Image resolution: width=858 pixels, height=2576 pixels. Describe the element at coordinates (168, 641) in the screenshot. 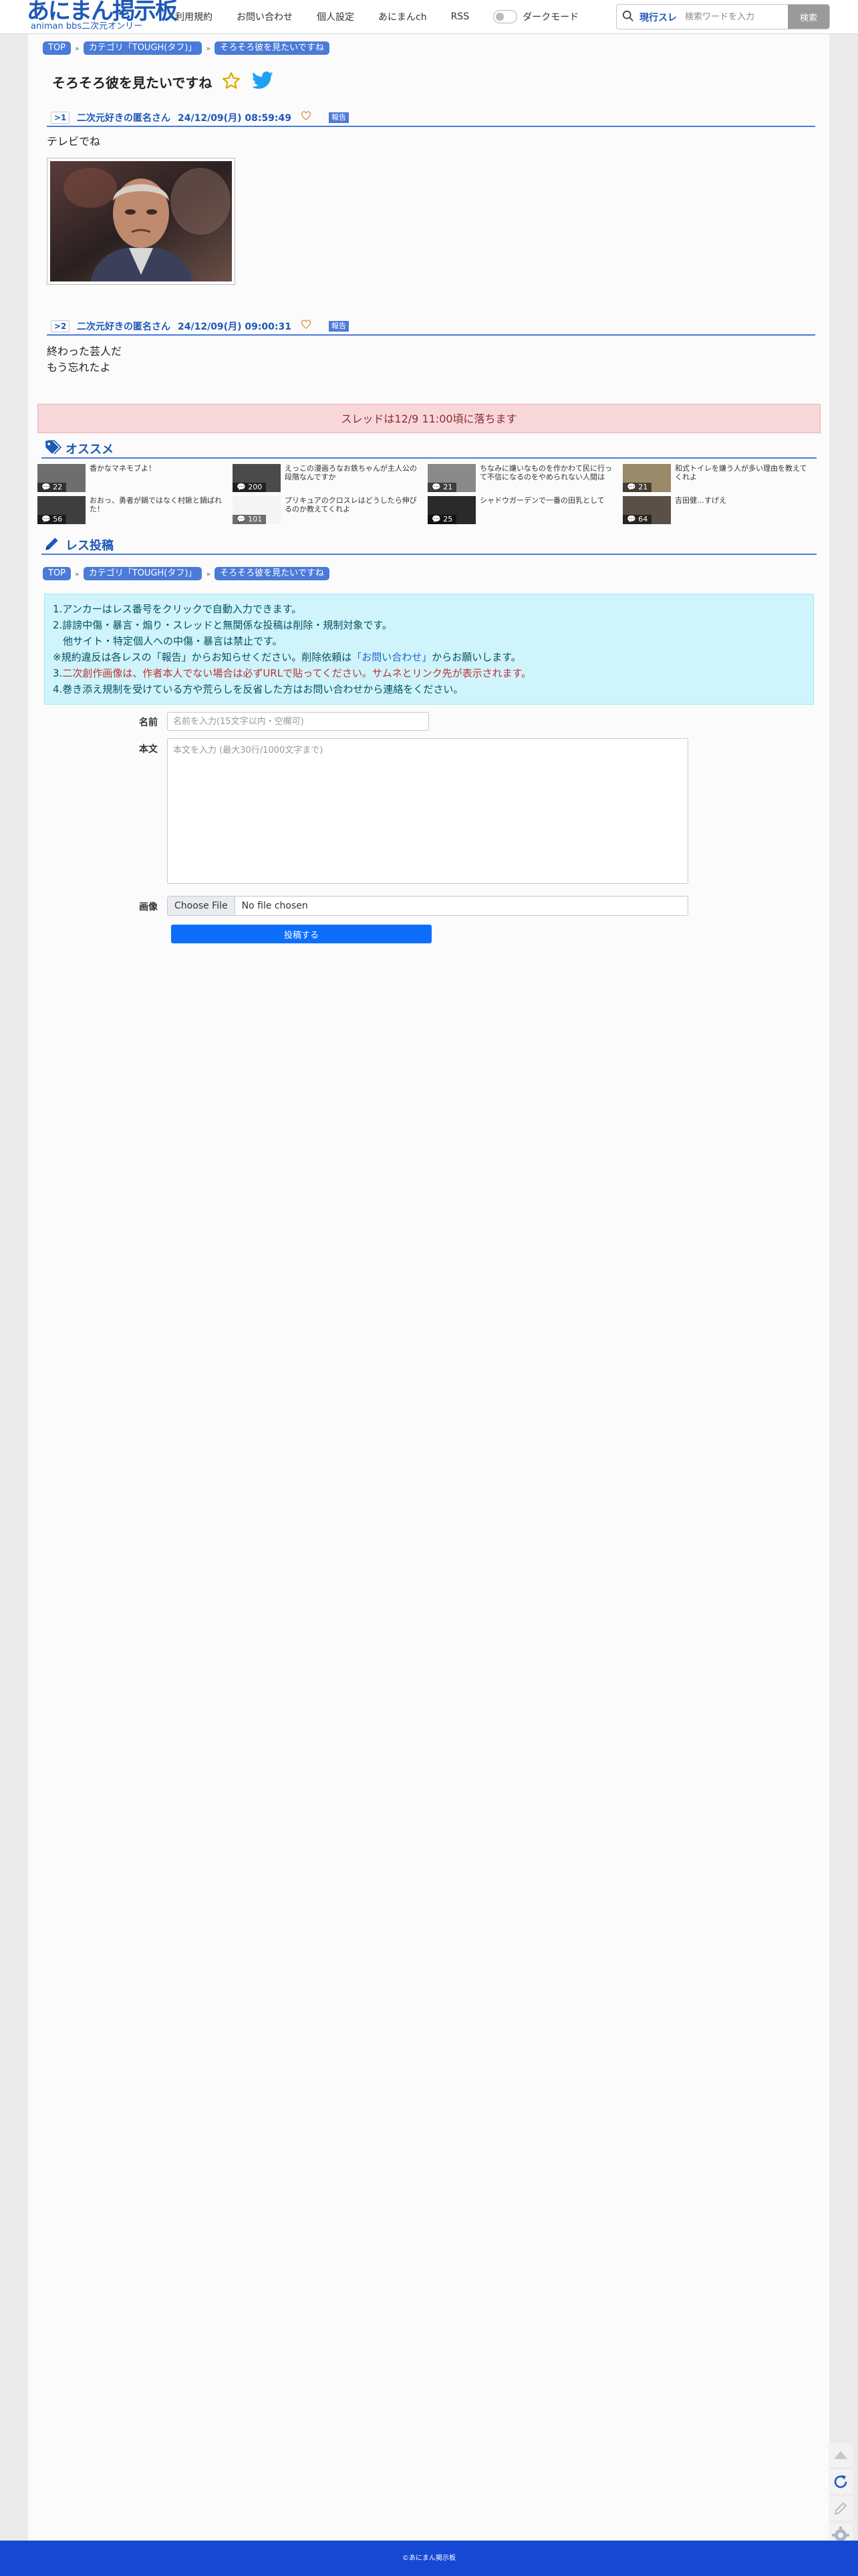

I see `rule-line: 他サイト・特定個人への中傷・暴言は禁止です。` at that location.